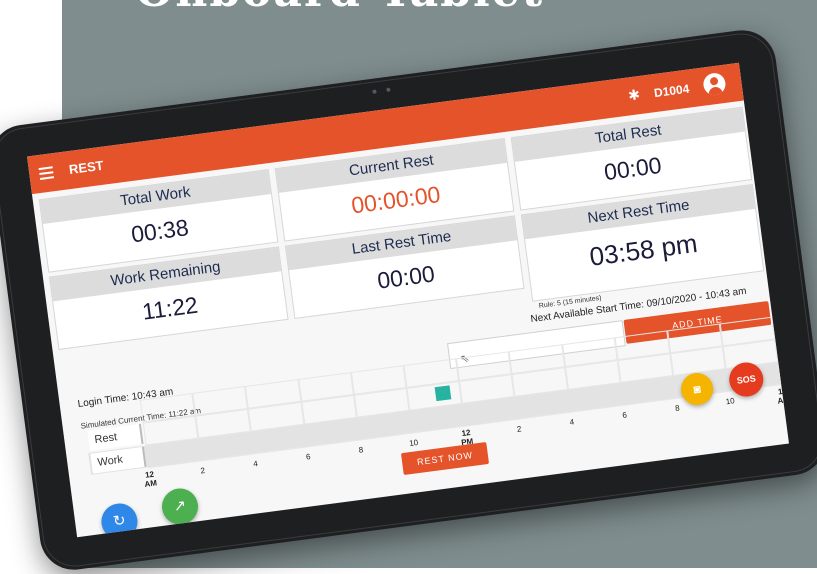  I want to click on trend-button: ↗, so click(180, 506).